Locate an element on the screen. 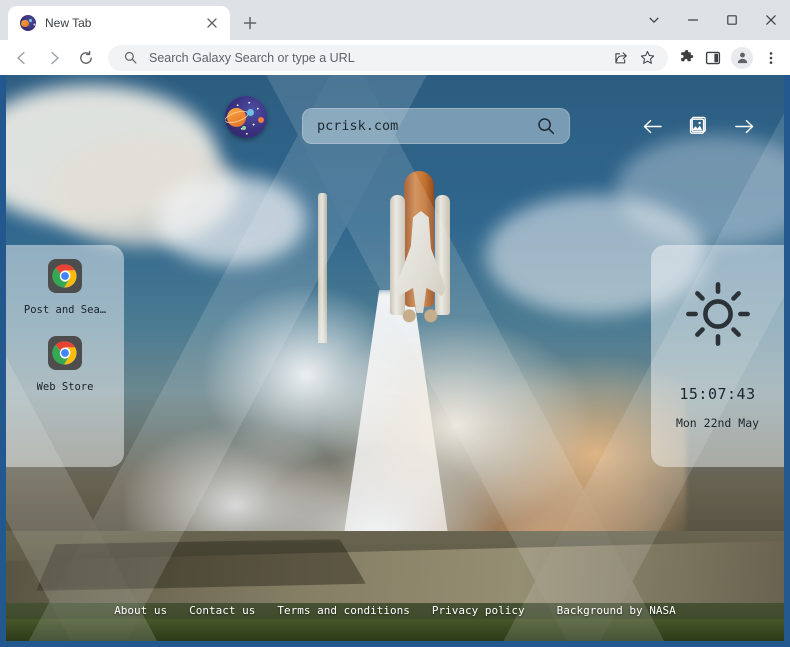 This screenshot has width=790, height=647. side-panel-icon is located at coordinates (713, 57).